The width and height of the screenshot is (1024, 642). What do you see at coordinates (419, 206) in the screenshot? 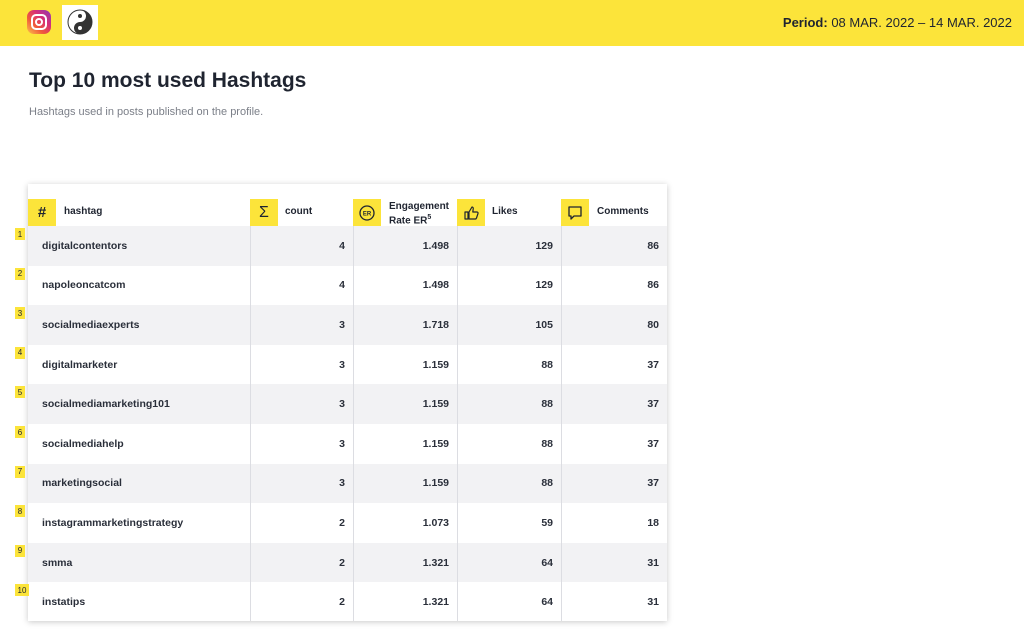
I see `column-label-line1: Engagement` at bounding box center [419, 206].